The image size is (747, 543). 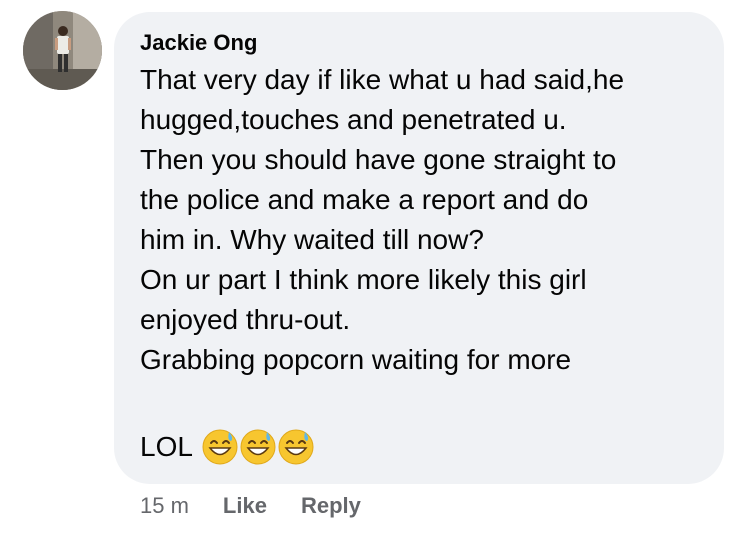 I want to click on comment-line: Grabbing popcorn waiting for more, so click(x=356, y=359).